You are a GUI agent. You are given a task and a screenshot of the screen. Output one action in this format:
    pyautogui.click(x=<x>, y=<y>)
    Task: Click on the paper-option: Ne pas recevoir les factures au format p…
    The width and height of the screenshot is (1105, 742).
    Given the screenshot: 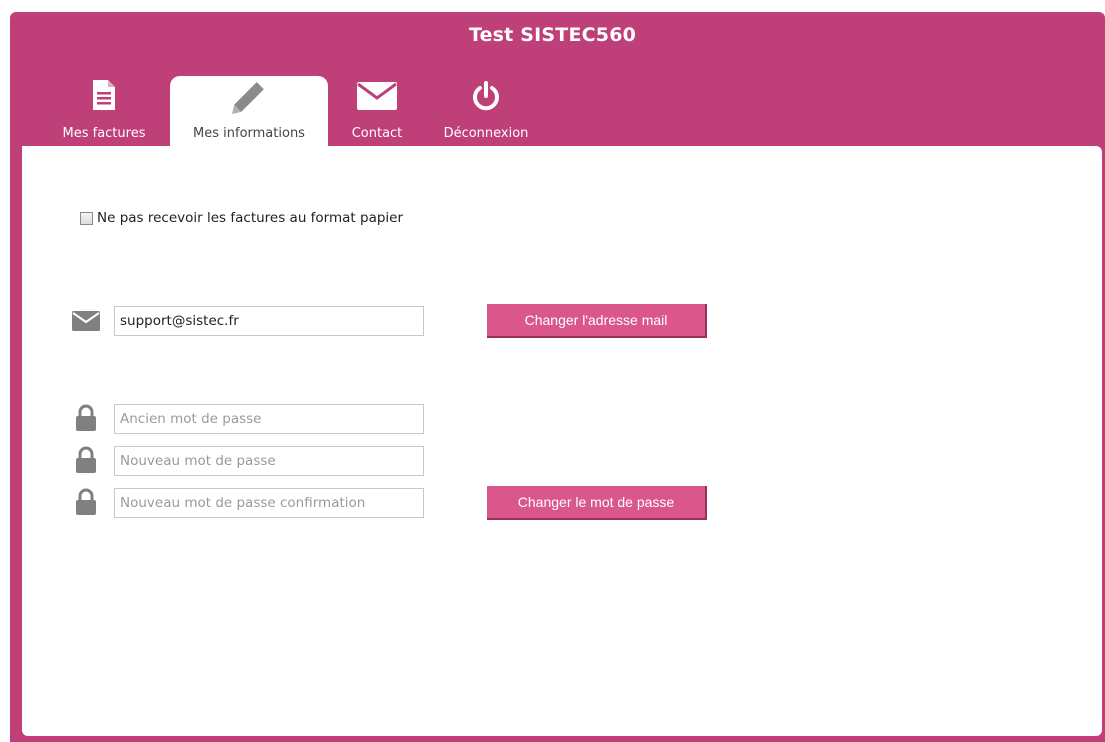 What is the action you would take?
    pyautogui.click(x=241, y=218)
    